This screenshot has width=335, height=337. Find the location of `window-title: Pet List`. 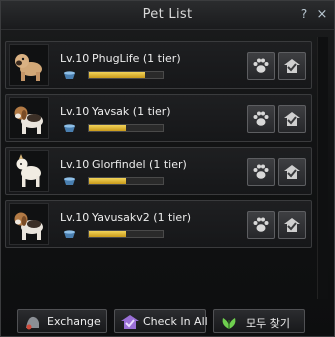

window-title: Pet List is located at coordinates (167, 14).